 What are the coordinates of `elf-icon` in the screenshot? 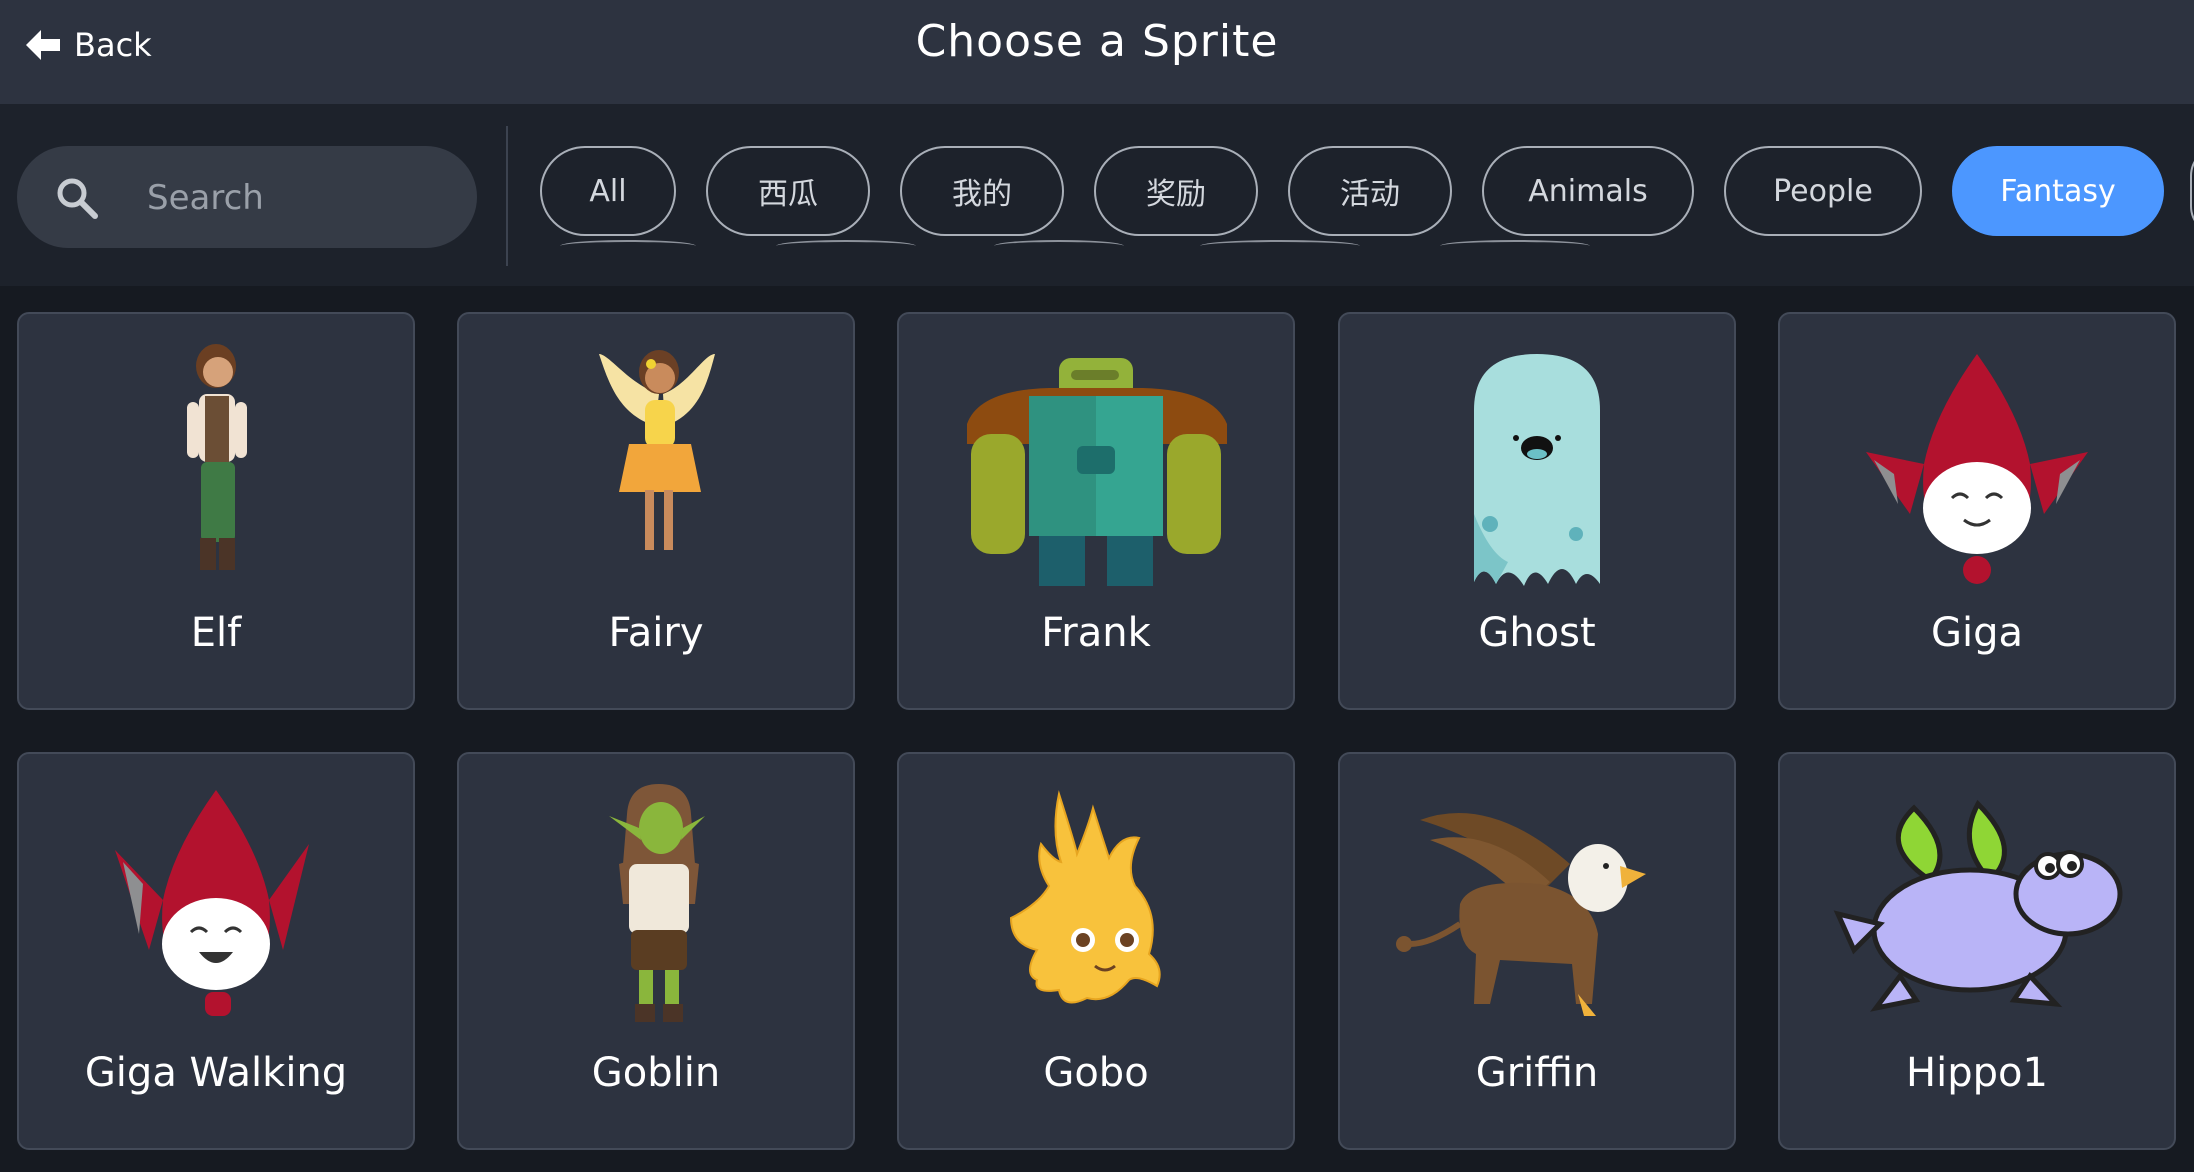 It's located at (217, 457).